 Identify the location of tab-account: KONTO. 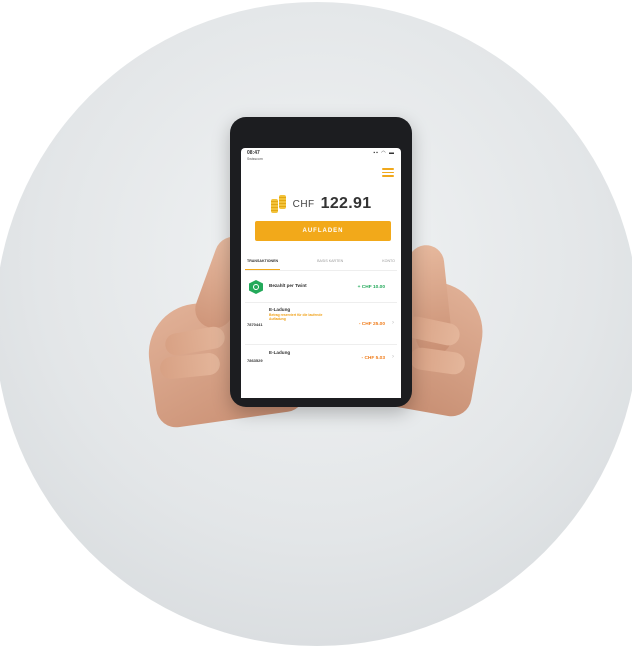
(388, 263).